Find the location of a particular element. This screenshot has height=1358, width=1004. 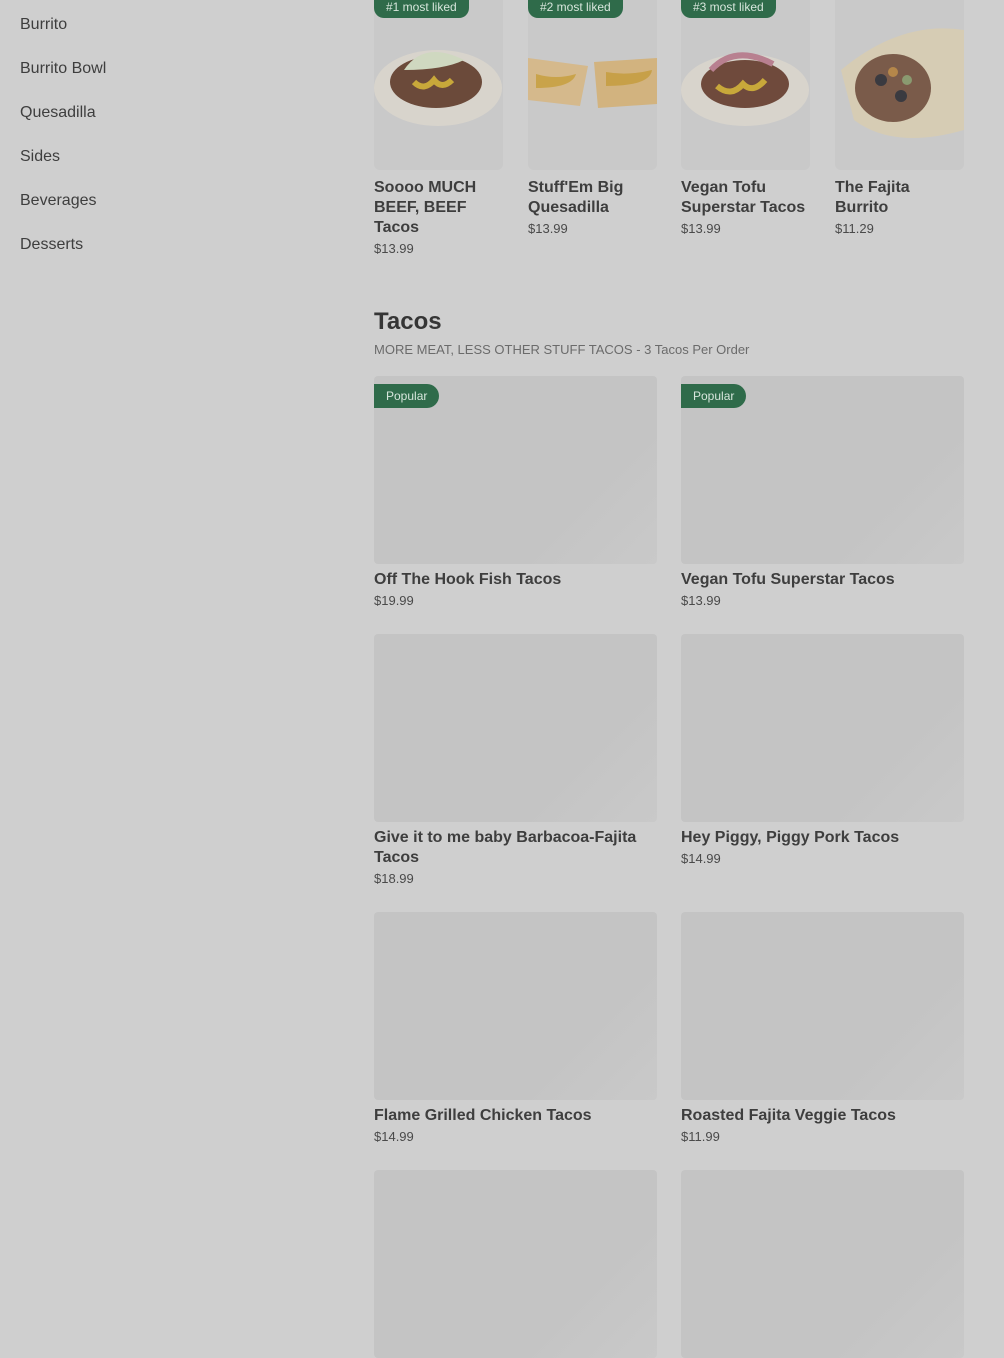

most-liked-card: The Fajita Burrito $11.29 is located at coordinates (899, 118).